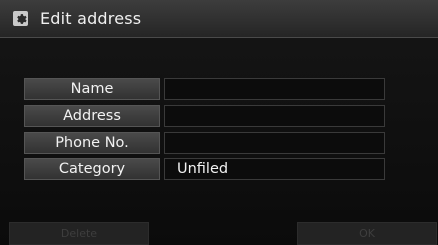 Image resolution: width=438 pixels, height=245 pixels. What do you see at coordinates (92, 143) in the screenshot?
I see `phone-label: Phone No.` at bounding box center [92, 143].